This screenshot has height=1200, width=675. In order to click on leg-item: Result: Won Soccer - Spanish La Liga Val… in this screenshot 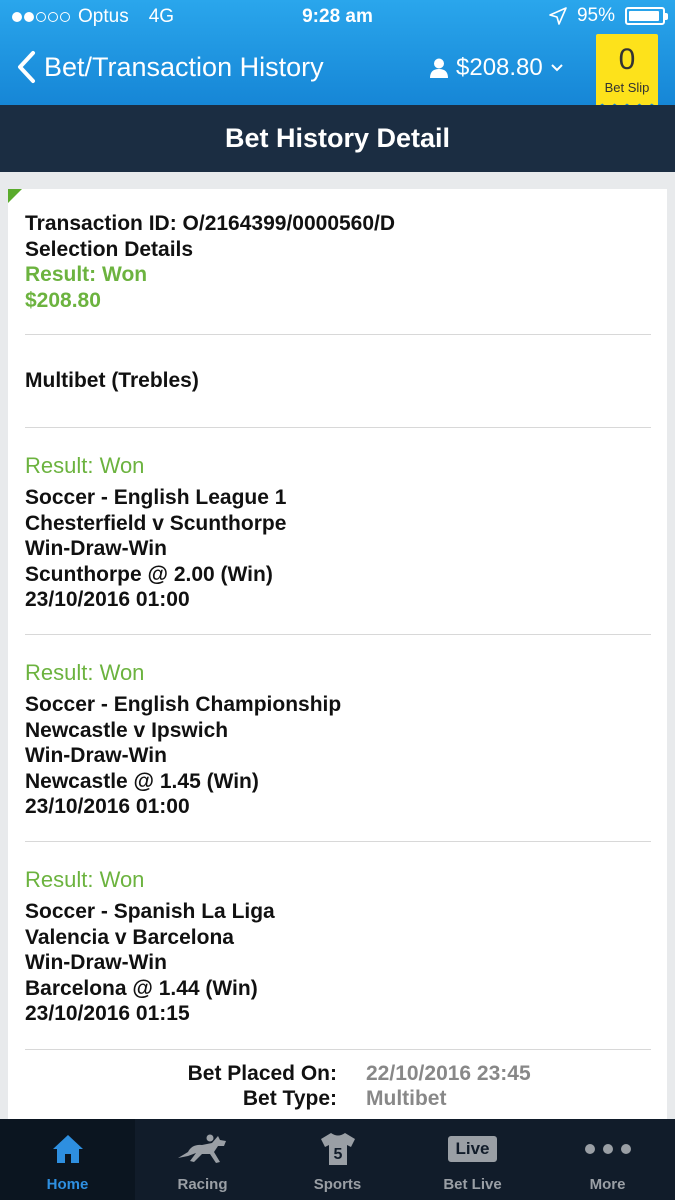, I will do `click(338, 947)`.